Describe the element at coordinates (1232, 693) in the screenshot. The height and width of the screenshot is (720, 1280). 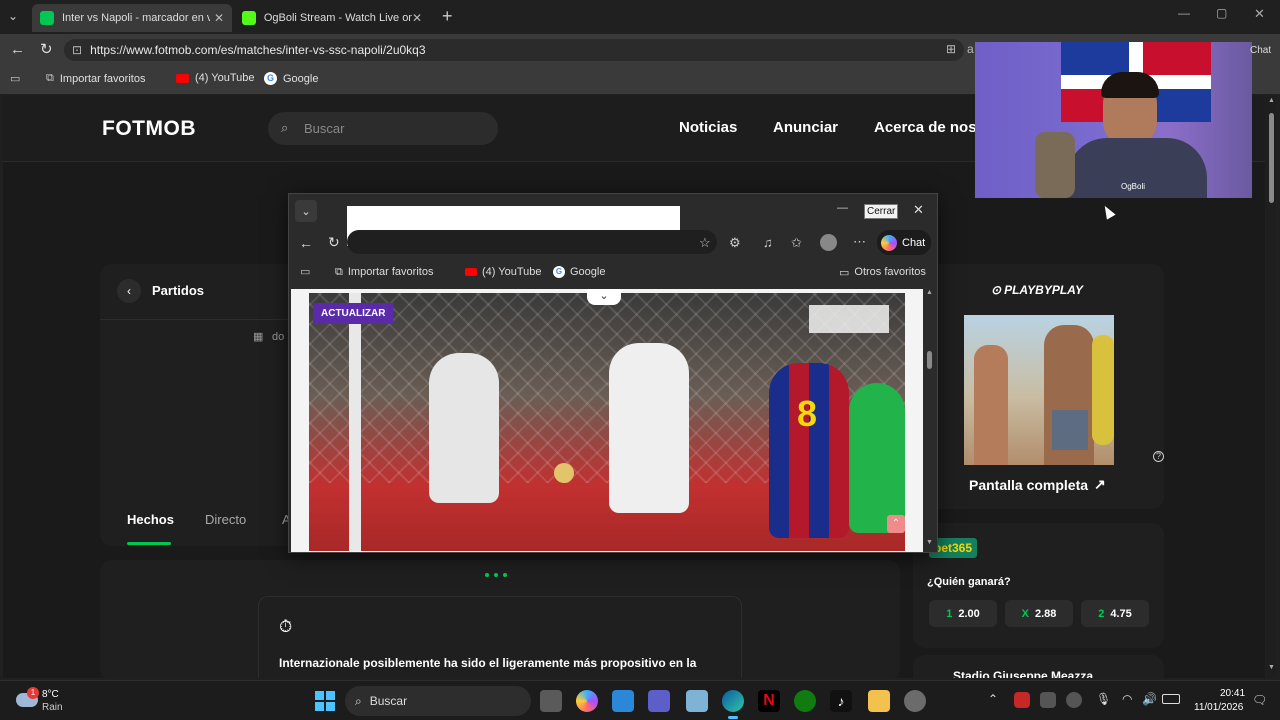
I see `clock-time: 20:41` at that location.